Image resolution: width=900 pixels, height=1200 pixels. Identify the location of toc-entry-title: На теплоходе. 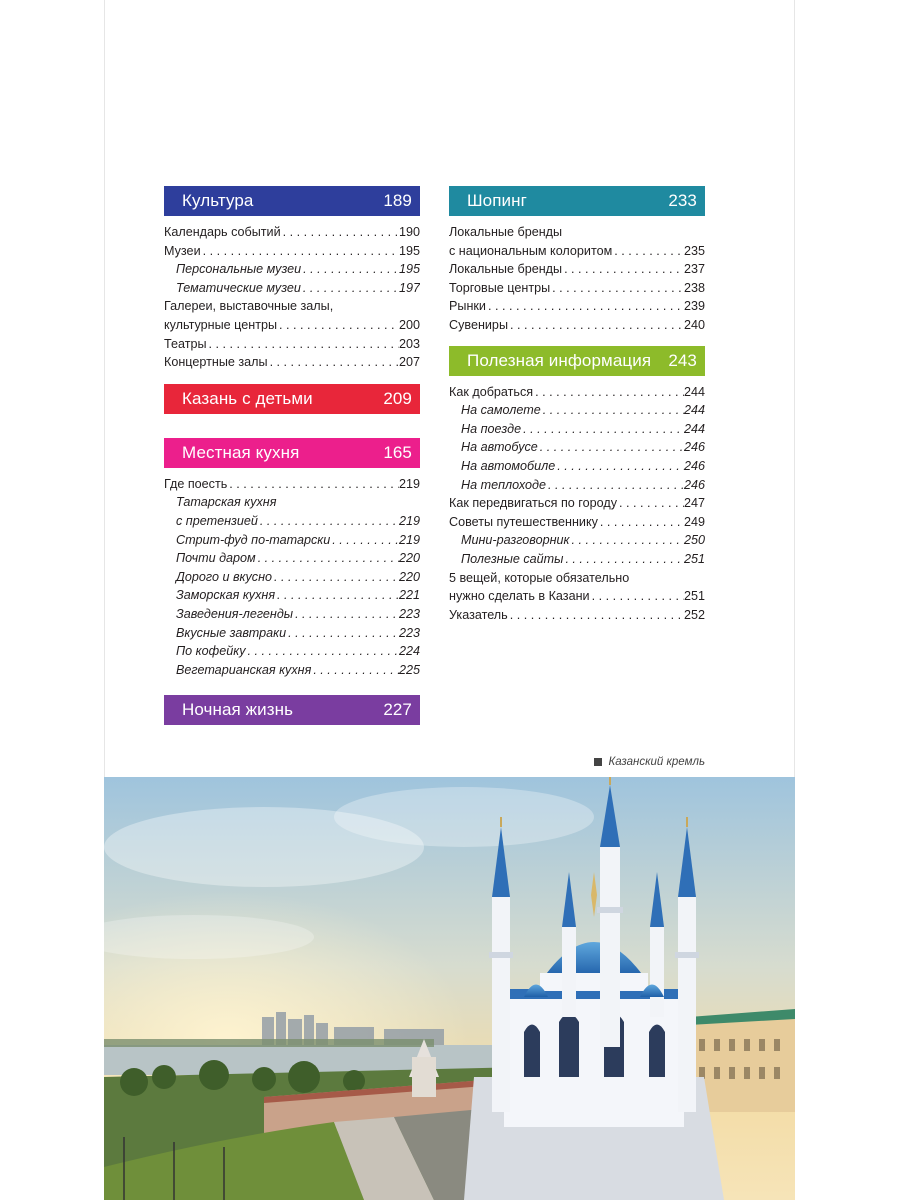
(503, 484).